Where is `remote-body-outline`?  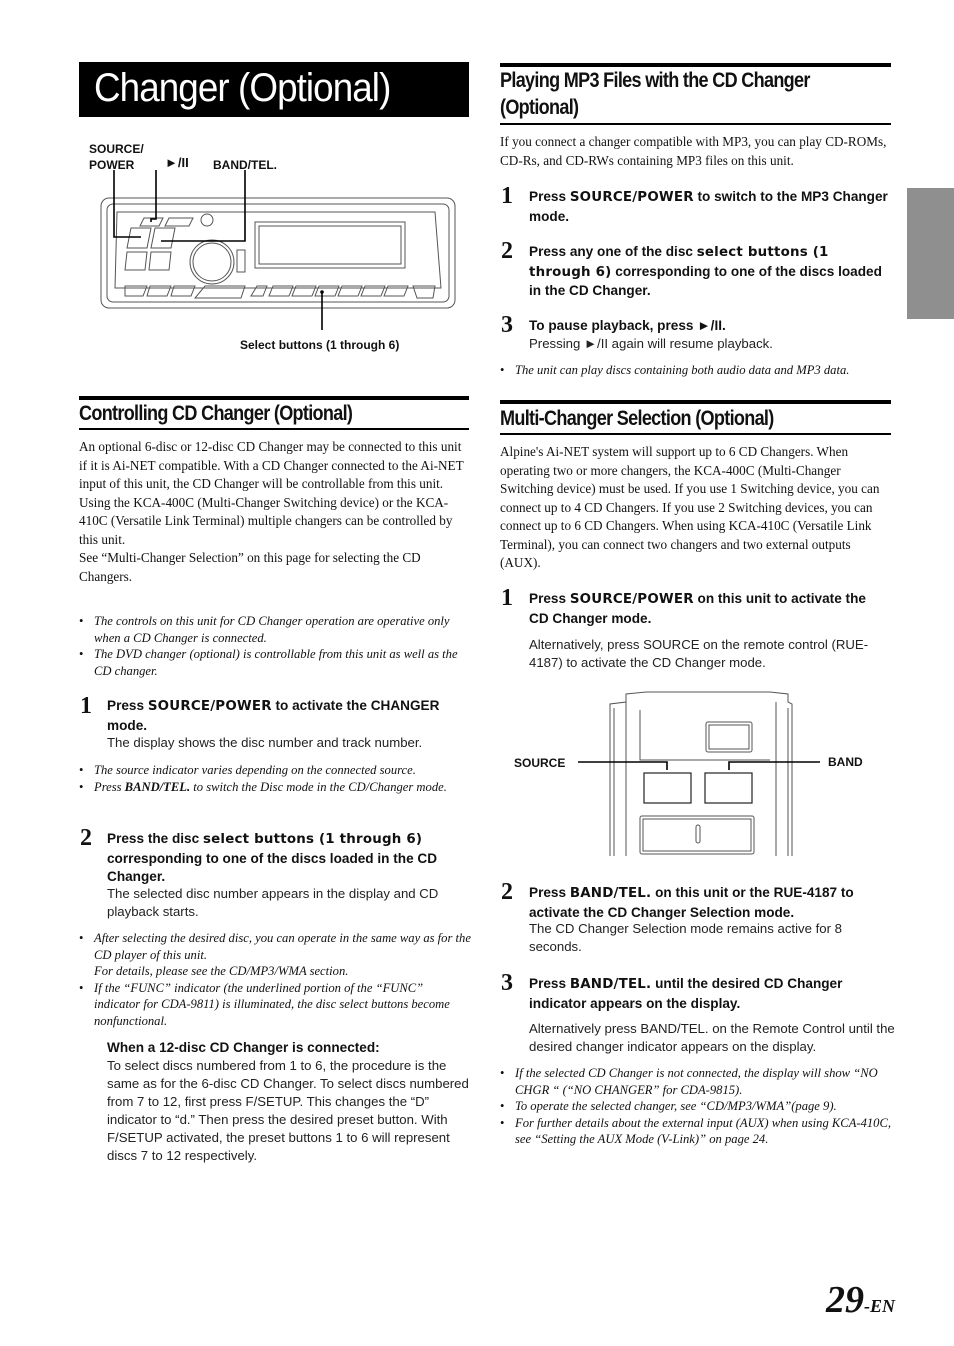
remote-body-outline is located at coordinates (701, 773).